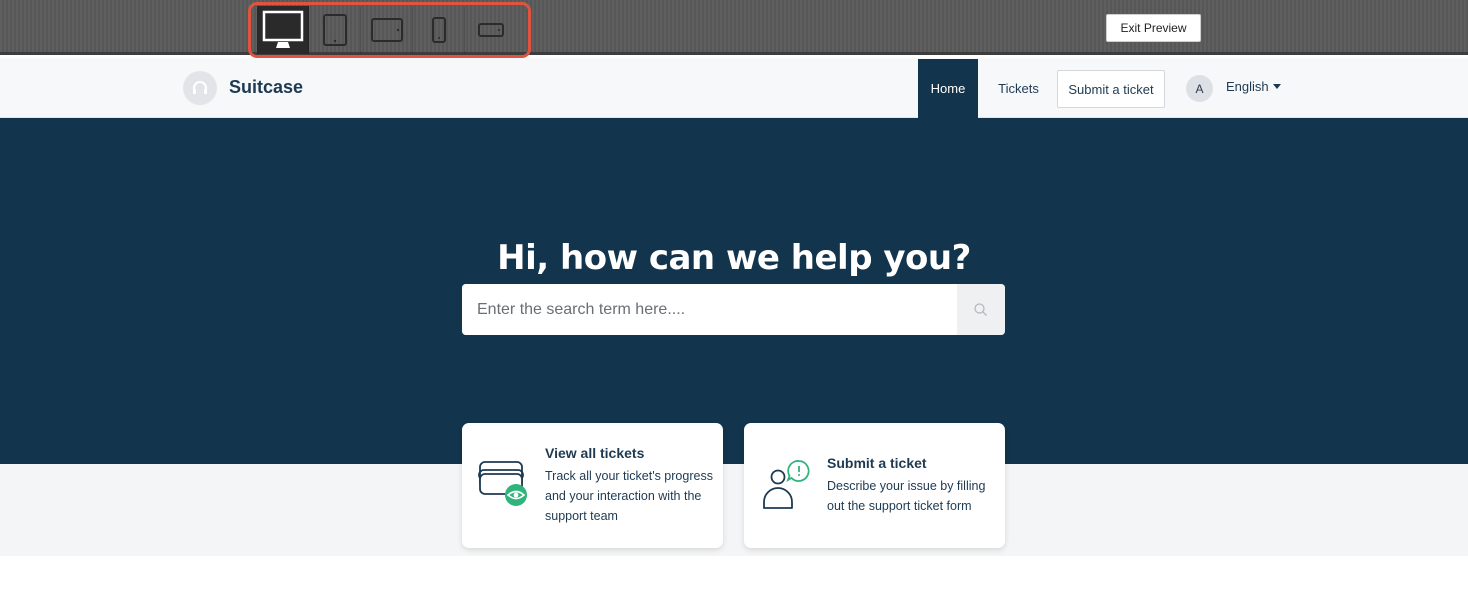  Describe the element at coordinates (734, 258) in the screenshot. I see `hero-title: Hi, how can we help you?` at that location.